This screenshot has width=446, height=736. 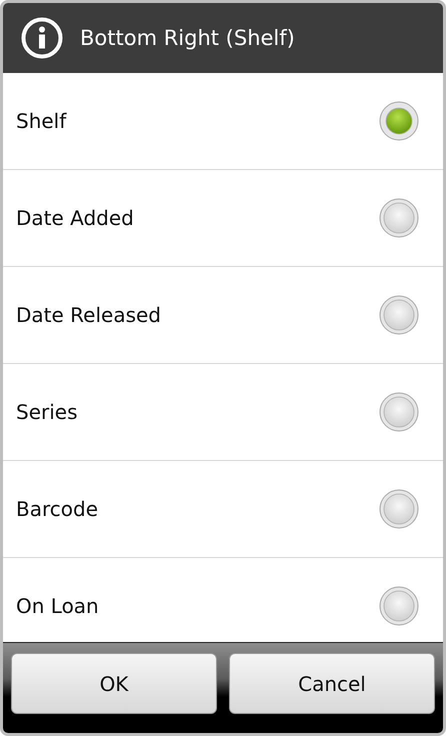 What do you see at coordinates (41, 121) in the screenshot?
I see `option-label: Shelf` at bounding box center [41, 121].